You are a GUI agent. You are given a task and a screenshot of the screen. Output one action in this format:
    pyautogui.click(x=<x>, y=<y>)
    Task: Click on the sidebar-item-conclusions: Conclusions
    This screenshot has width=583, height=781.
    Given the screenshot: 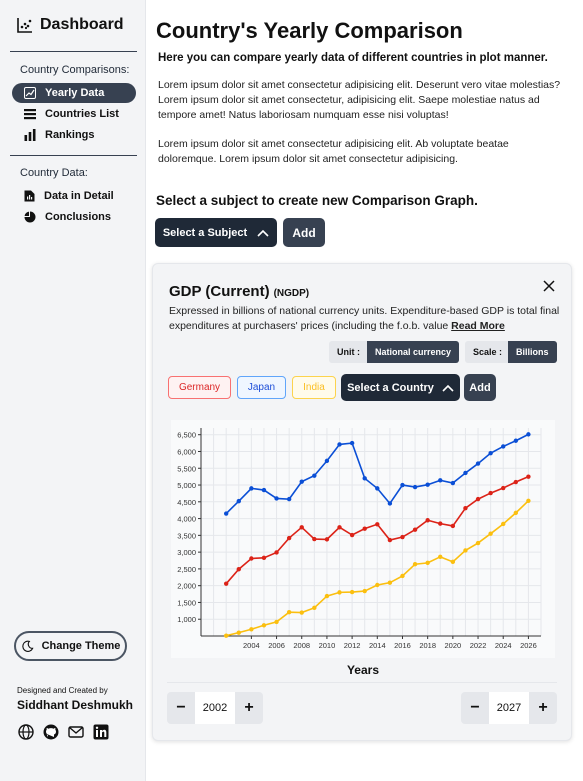 What is the action you would take?
    pyautogui.click(x=74, y=217)
    